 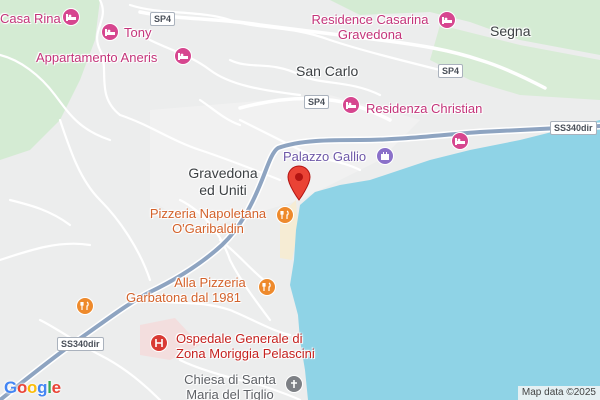 I want to click on place-label-tony: Tony, so click(x=137, y=32).